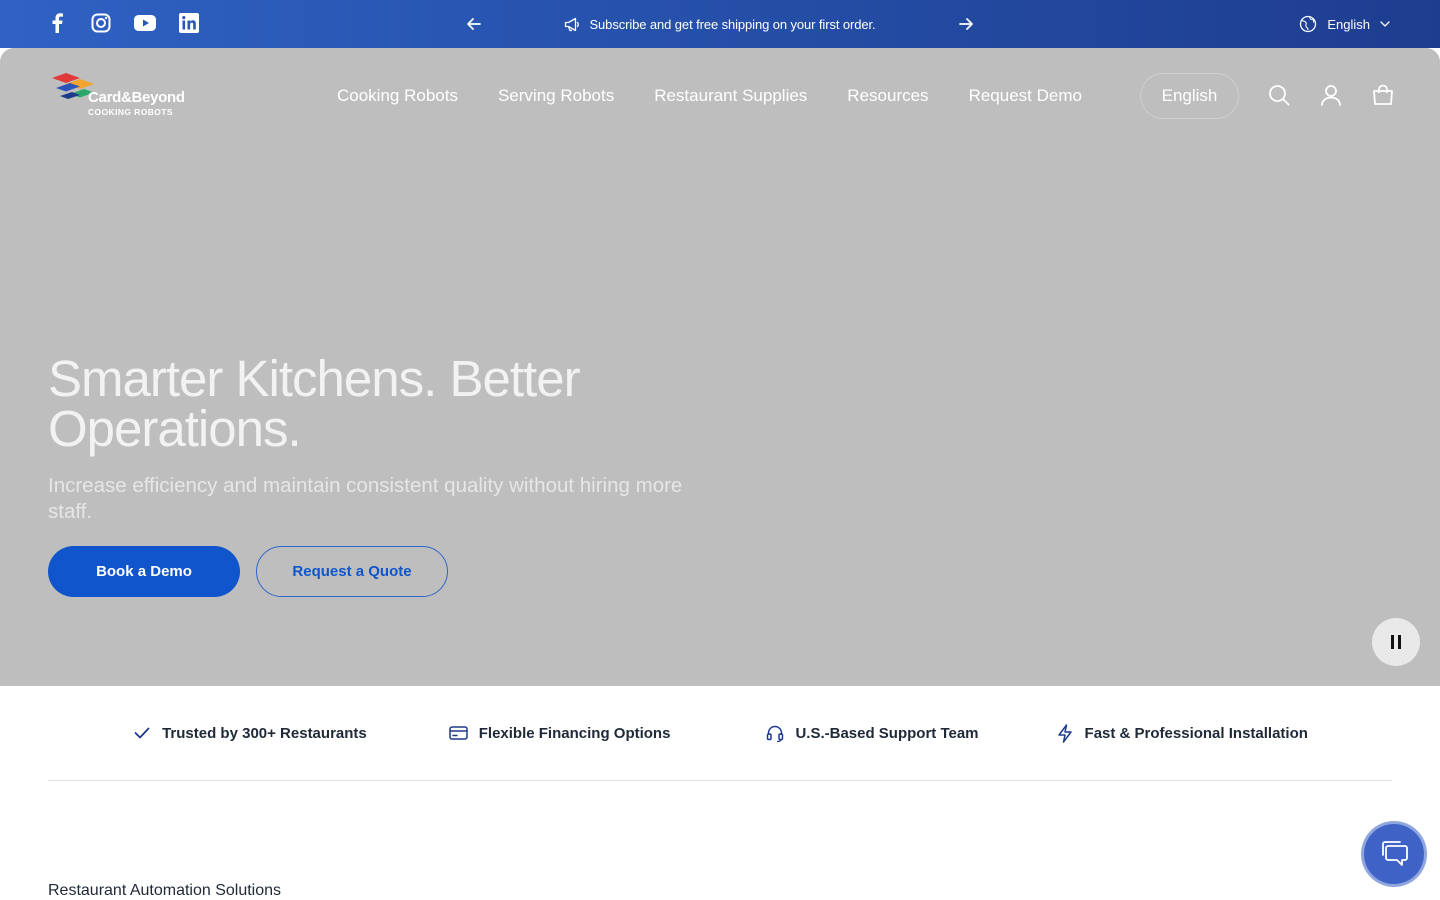 The height and width of the screenshot is (900, 1440). Describe the element at coordinates (730, 96) in the screenshot. I see `nav-item-restaurant-supplies: Restaurant Supplies` at that location.